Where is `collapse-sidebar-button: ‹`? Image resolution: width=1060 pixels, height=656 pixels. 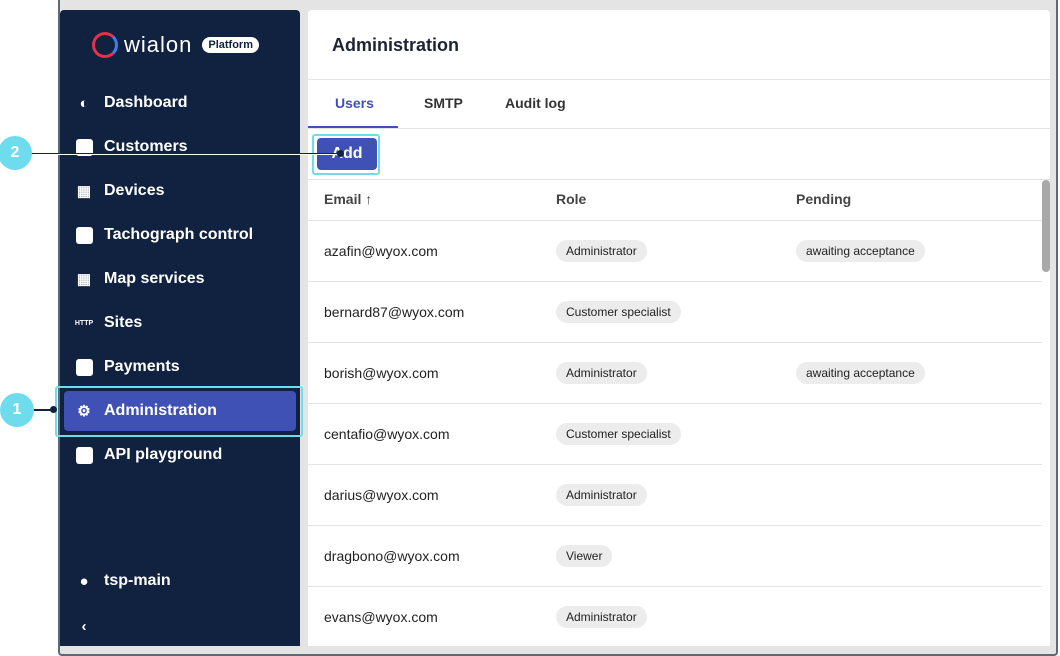
collapse-sidebar-button: ‹ is located at coordinates (180, 626).